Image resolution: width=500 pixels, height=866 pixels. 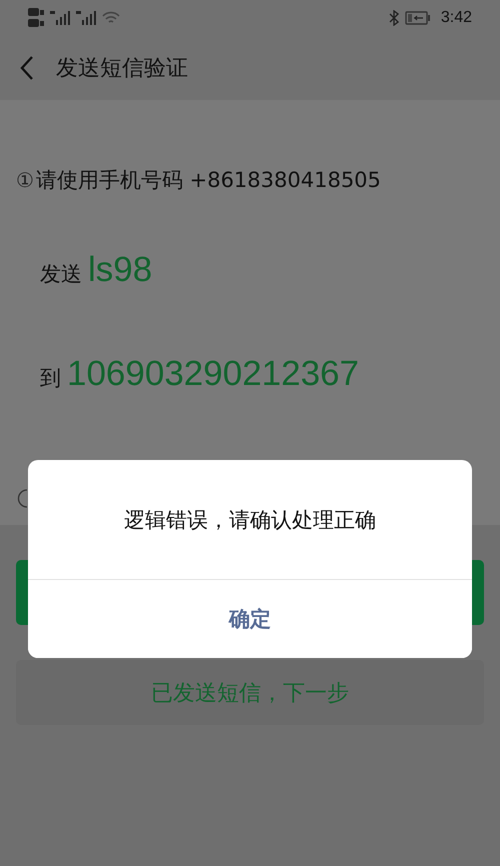 What do you see at coordinates (27, 67) in the screenshot?
I see `back-icon` at bounding box center [27, 67].